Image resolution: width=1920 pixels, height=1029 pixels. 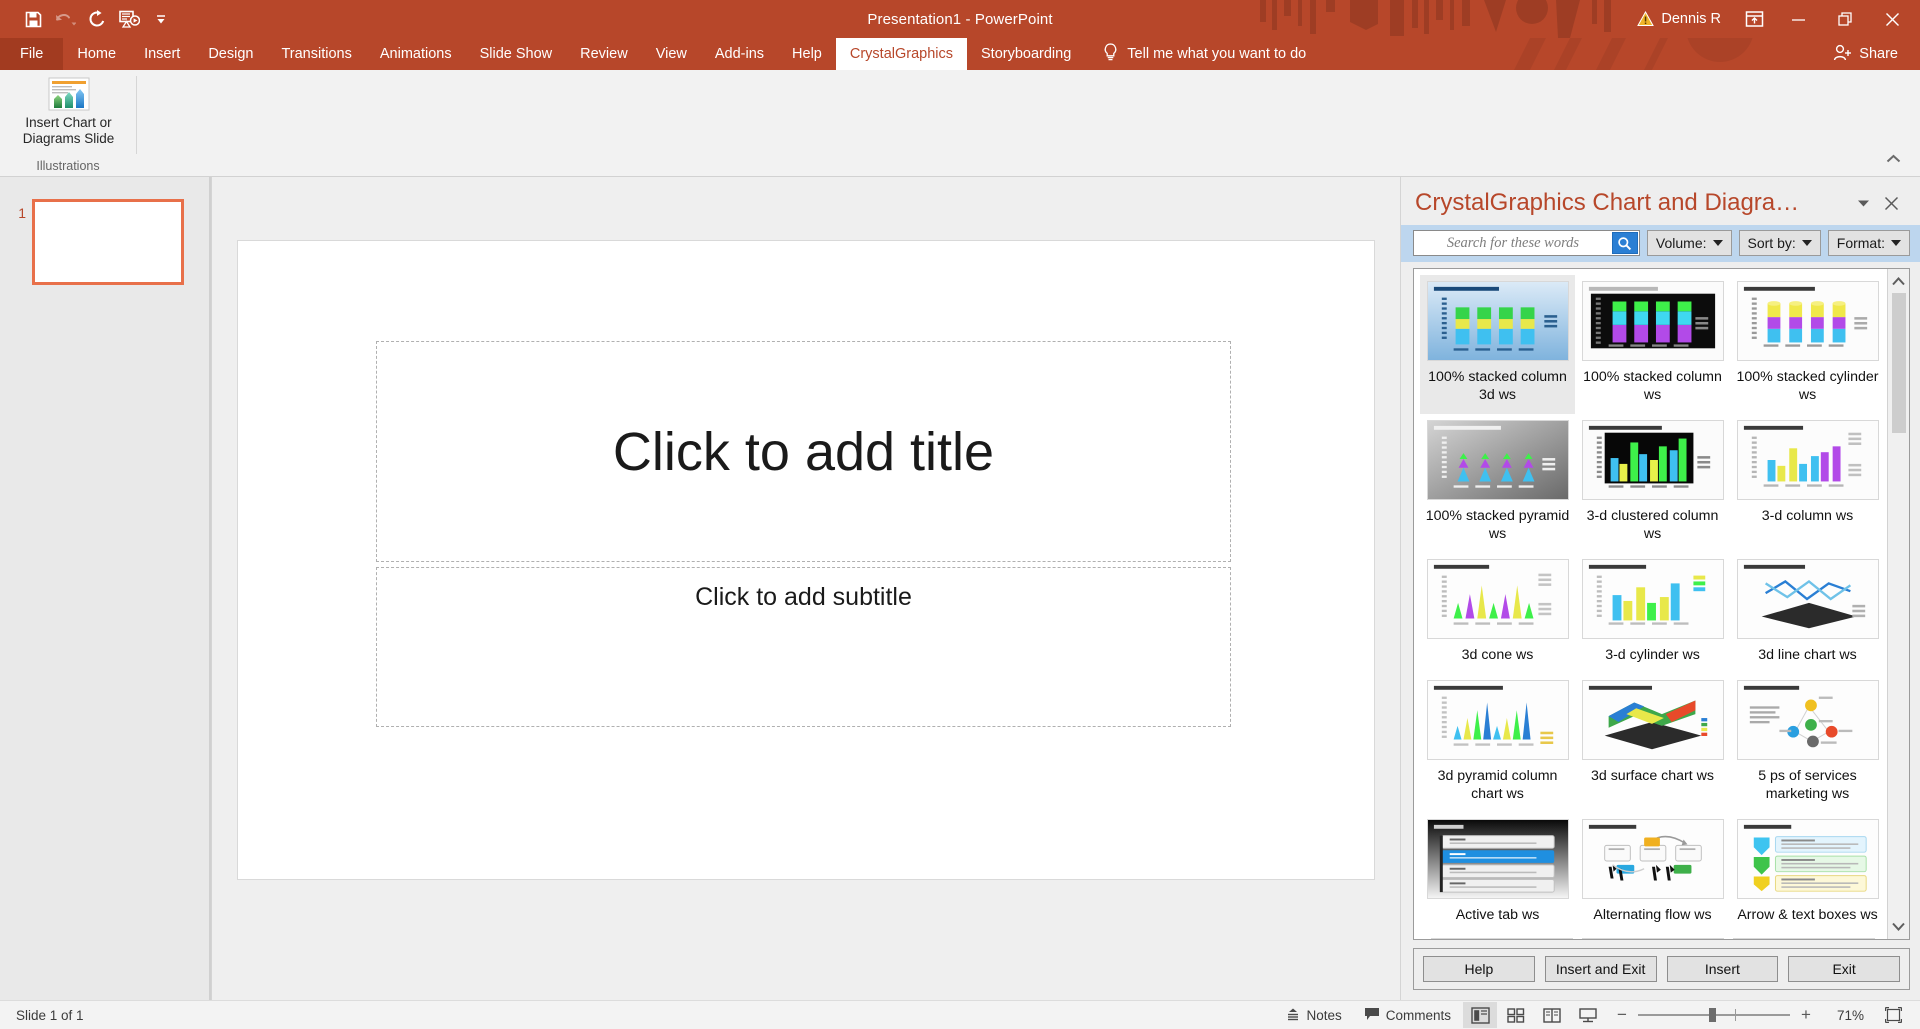 I want to click on template-tile: 100% stacked pyramid ws, so click(x=1497, y=483).